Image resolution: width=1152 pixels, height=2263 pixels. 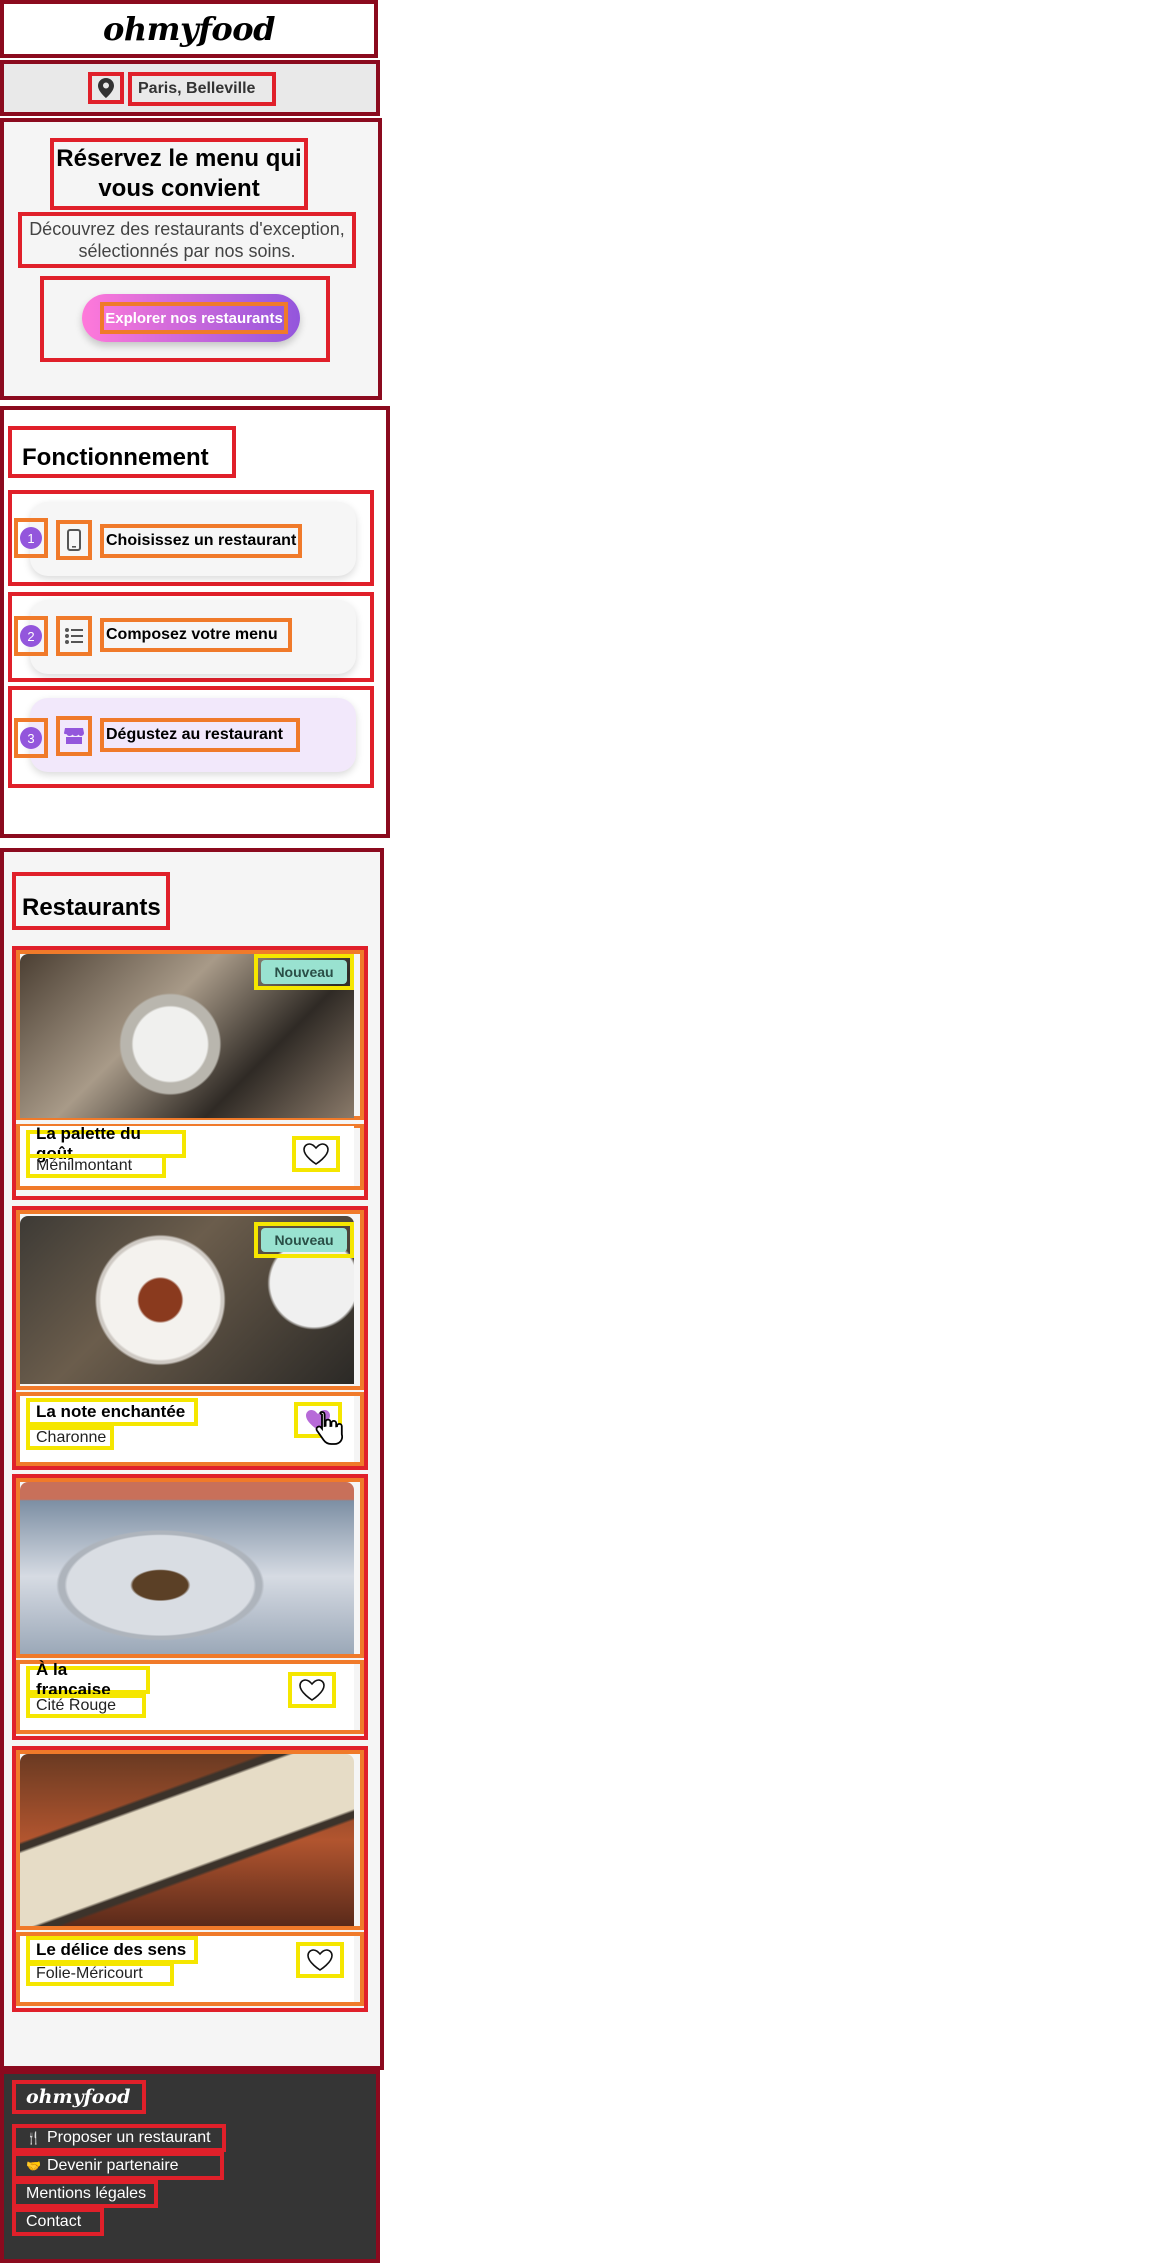 I want to click on footer-link-legal: Mentions légales, so click(x=85, y=2194).